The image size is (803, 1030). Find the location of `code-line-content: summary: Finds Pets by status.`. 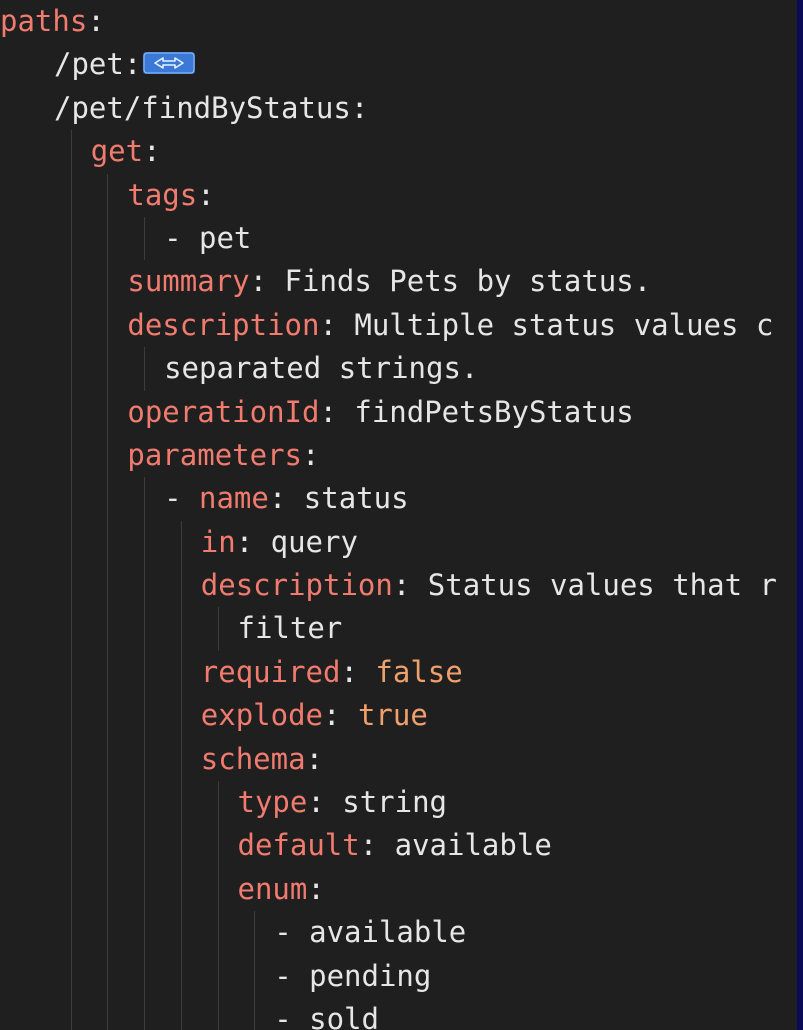

code-line-content: summary: Finds Pets by status. is located at coordinates (389, 281).